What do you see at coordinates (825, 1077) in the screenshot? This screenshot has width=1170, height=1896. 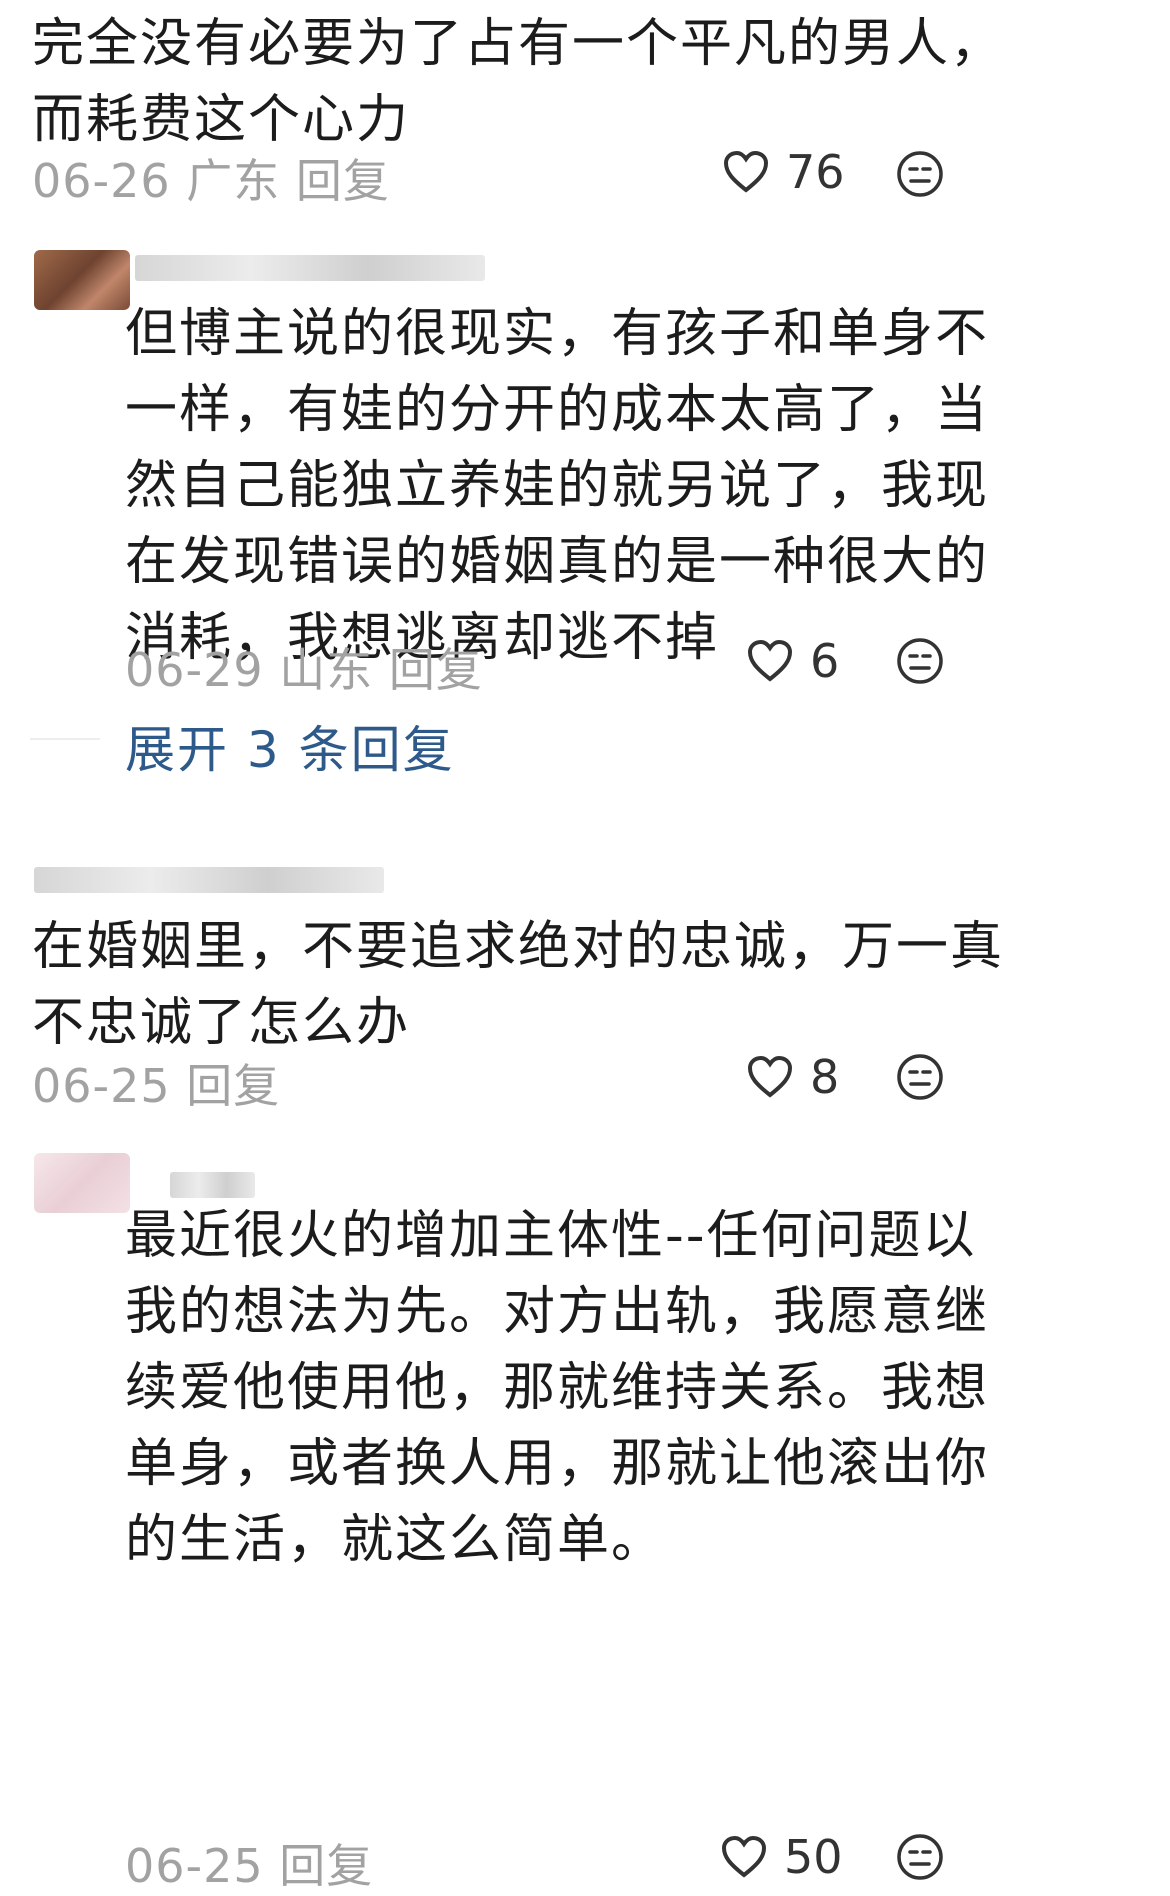 I see `like-count: 8` at bounding box center [825, 1077].